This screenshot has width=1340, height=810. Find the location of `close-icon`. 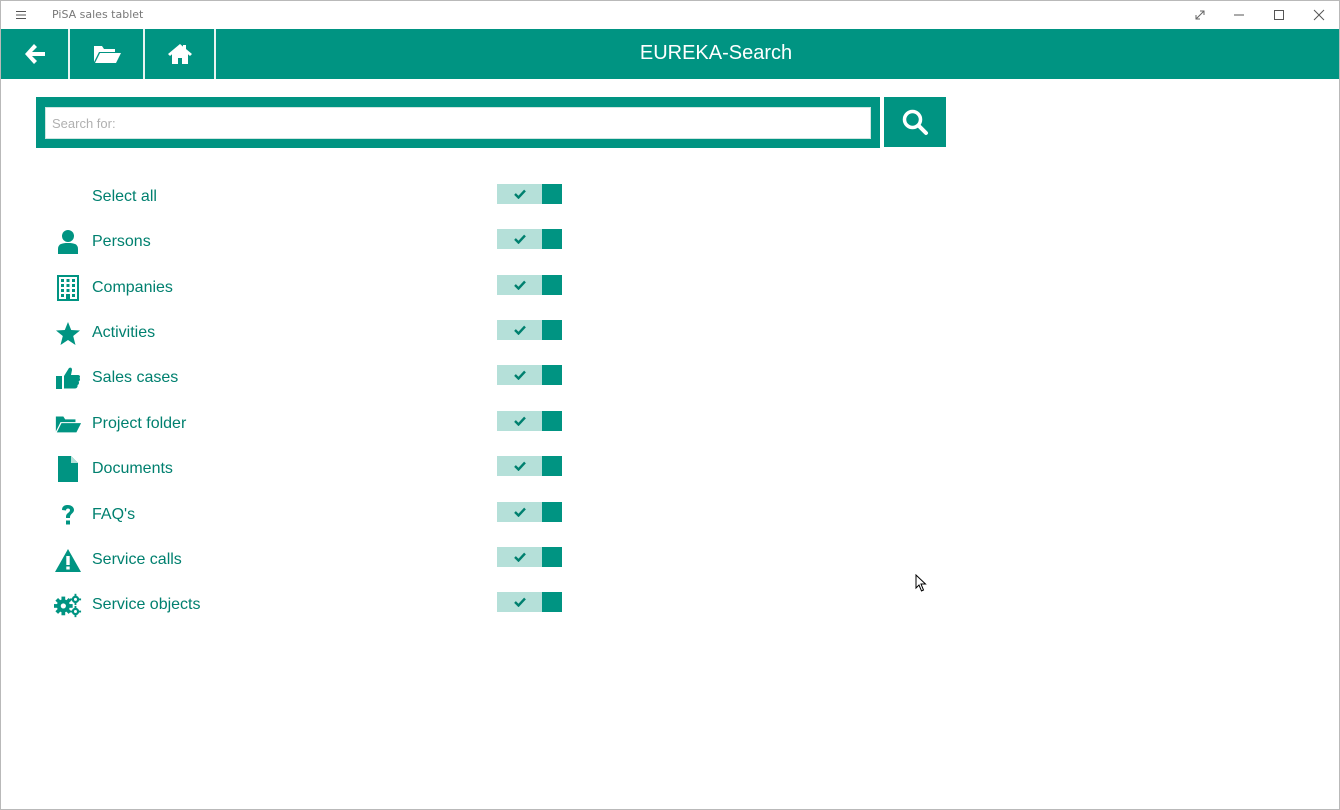

close-icon is located at coordinates (1319, 15).